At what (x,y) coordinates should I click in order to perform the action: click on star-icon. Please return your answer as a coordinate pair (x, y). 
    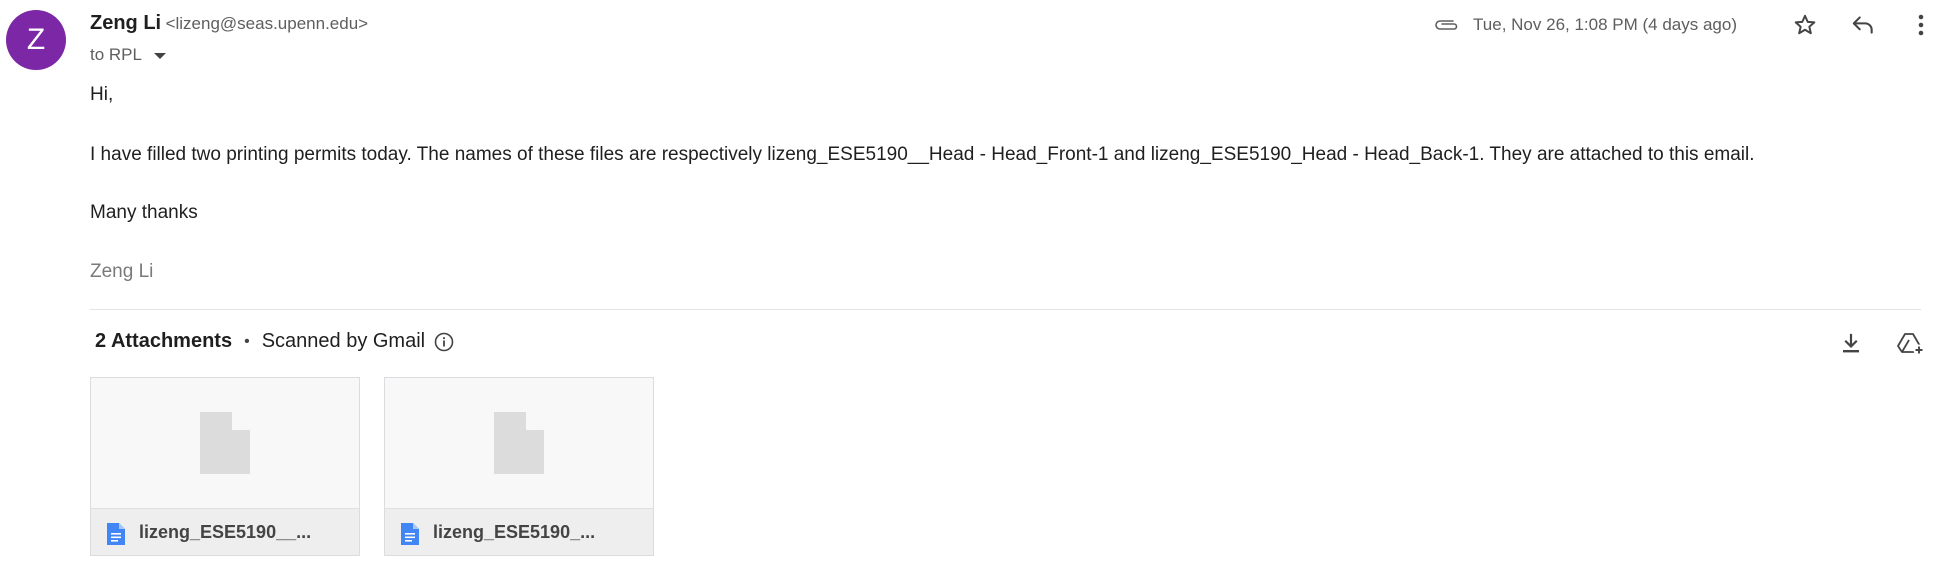
    Looking at the image, I should click on (1805, 25).